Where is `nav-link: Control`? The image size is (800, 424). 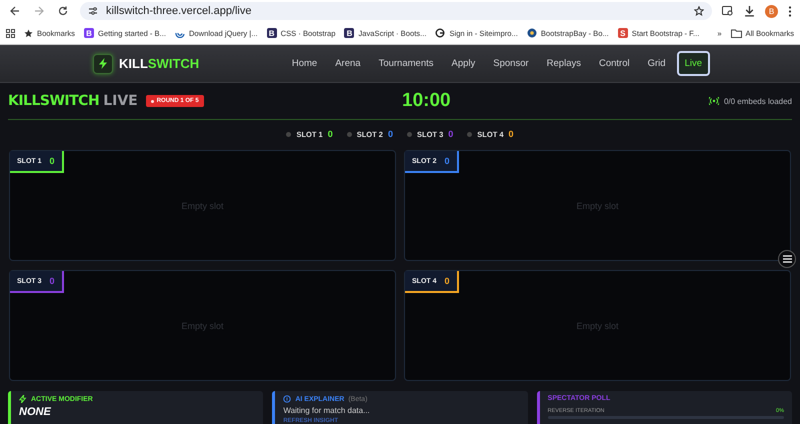 nav-link: Control is located at coordinates (614, 63).